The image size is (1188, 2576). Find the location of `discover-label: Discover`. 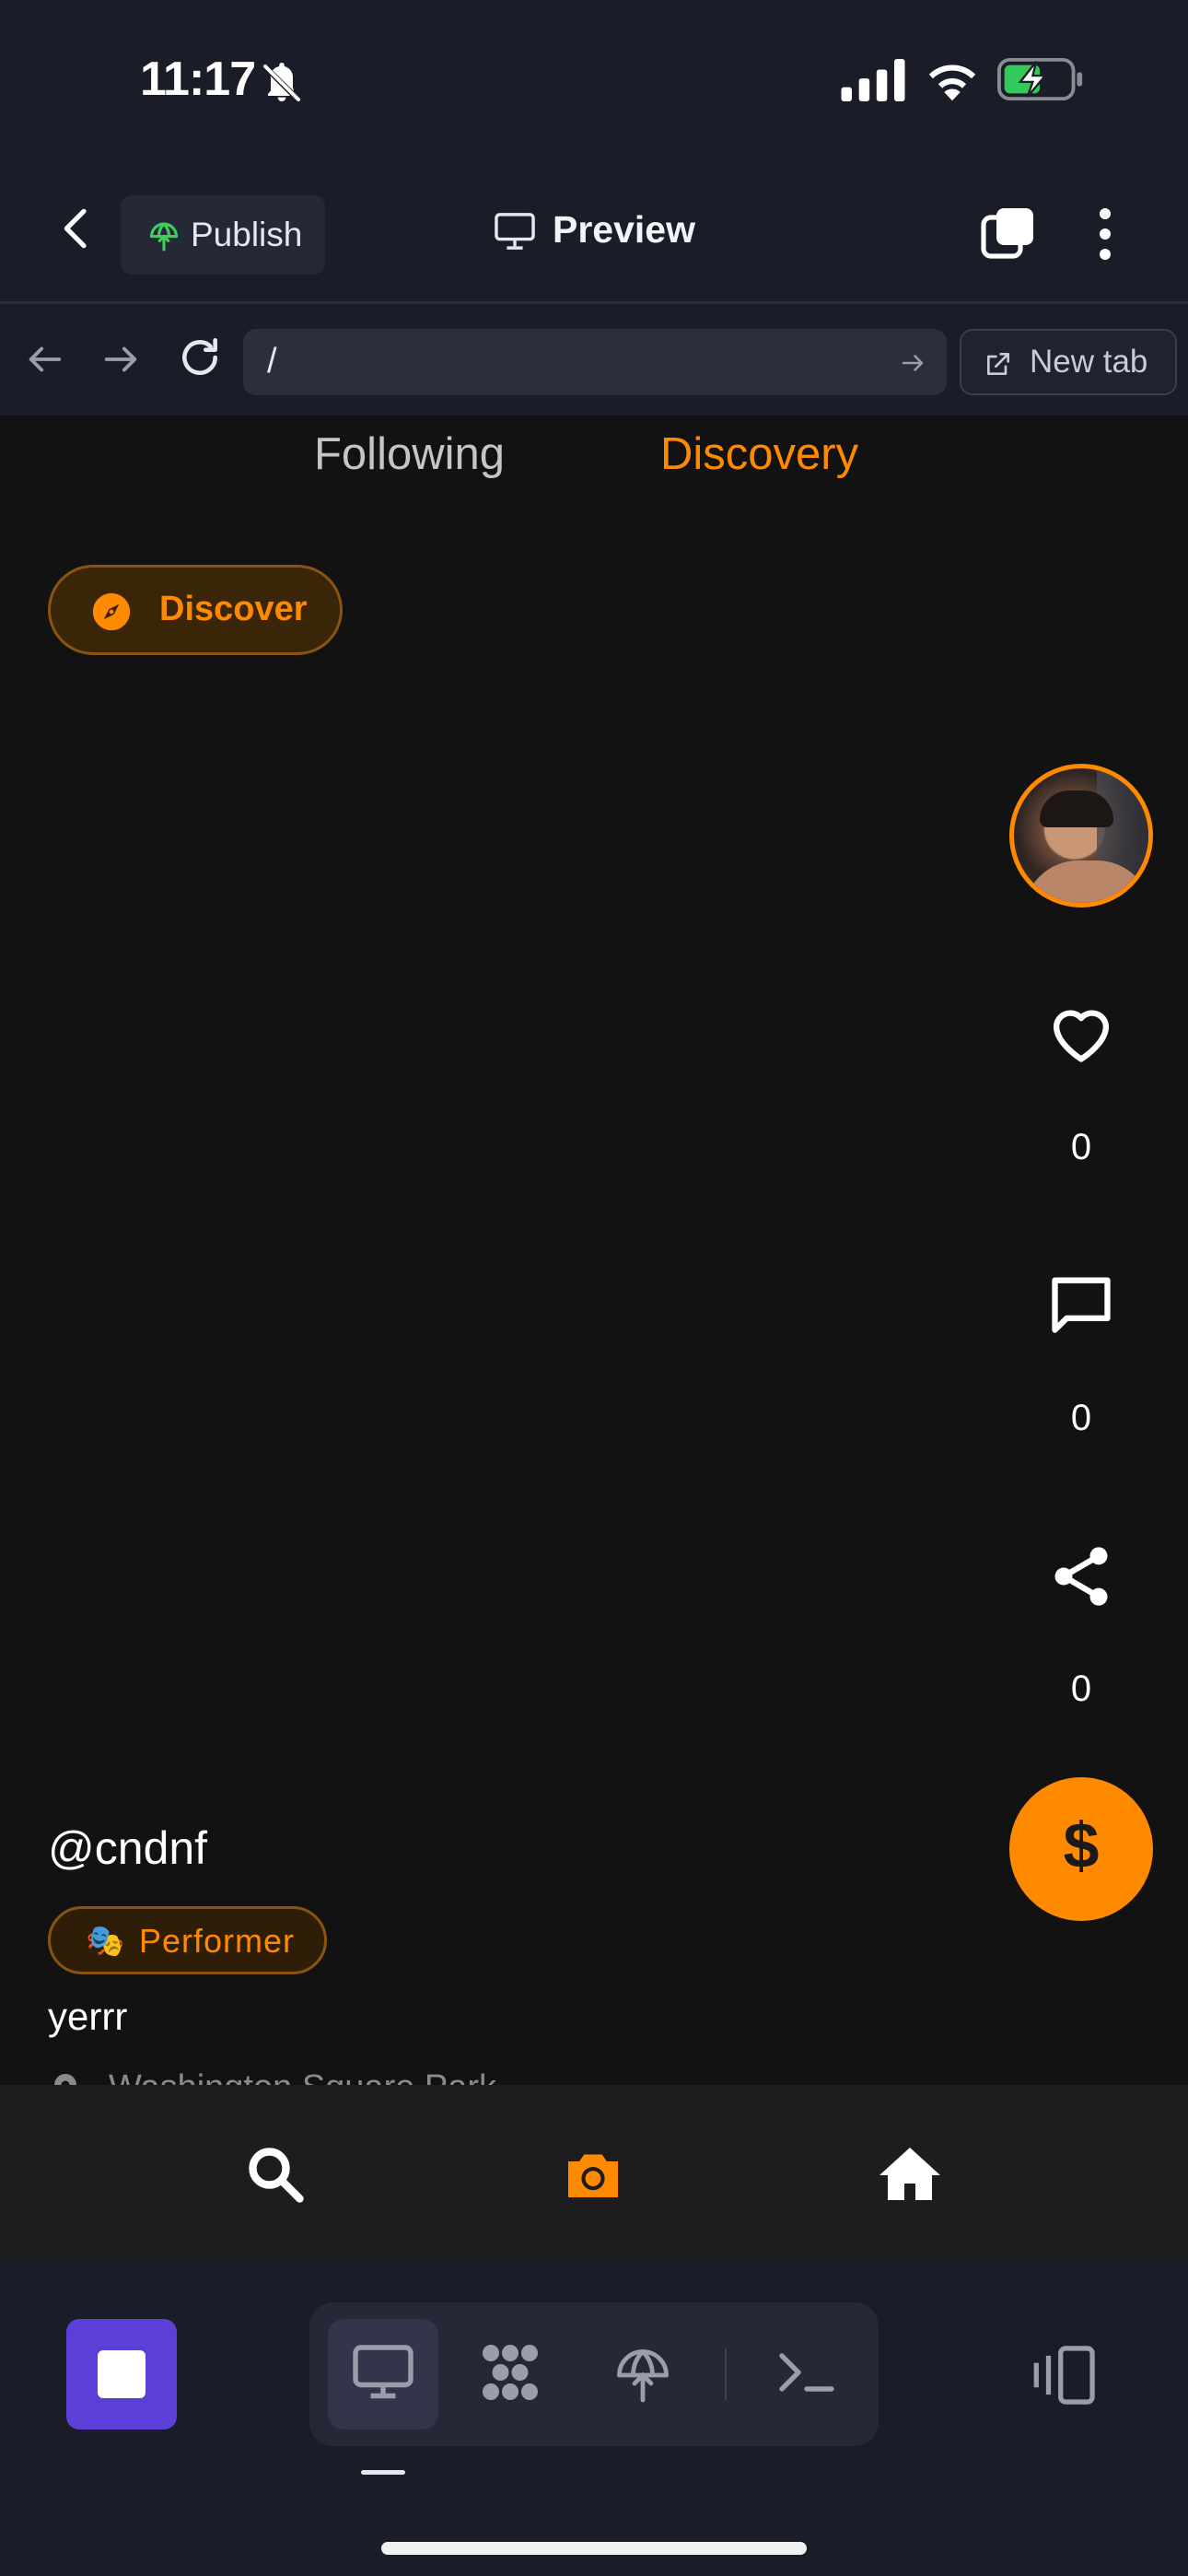

discover-label: Discover is located at coordinates (233, 609).